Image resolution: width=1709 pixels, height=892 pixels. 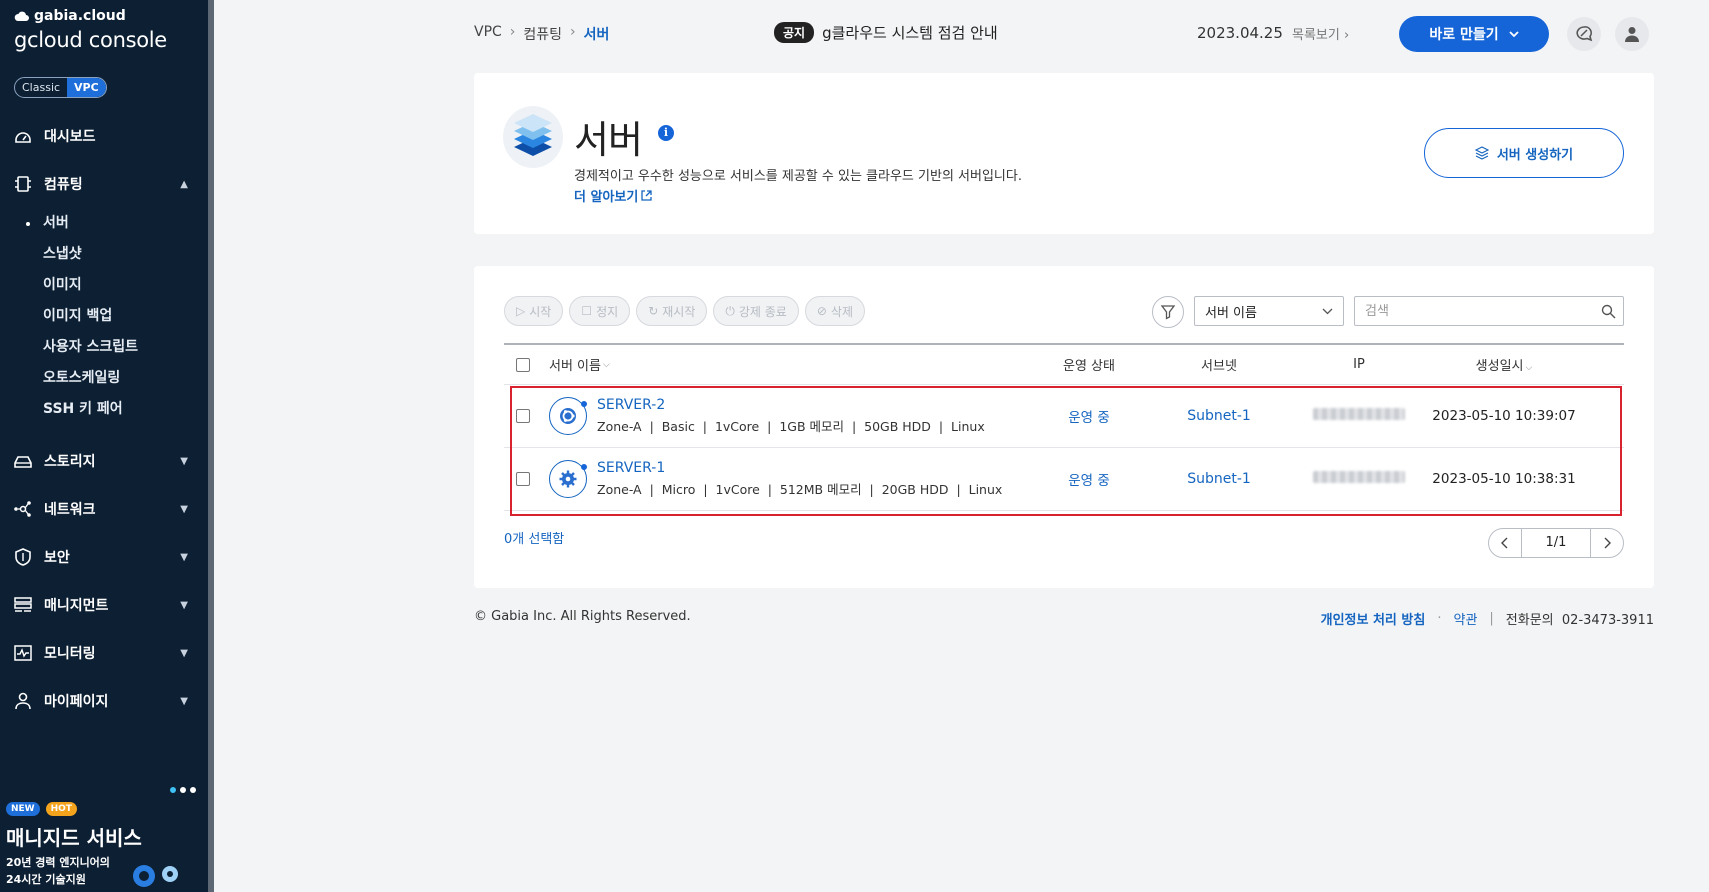 I want to click on phone-label: 전화문의 02-3473-3911, so click(x=1580, y=618).